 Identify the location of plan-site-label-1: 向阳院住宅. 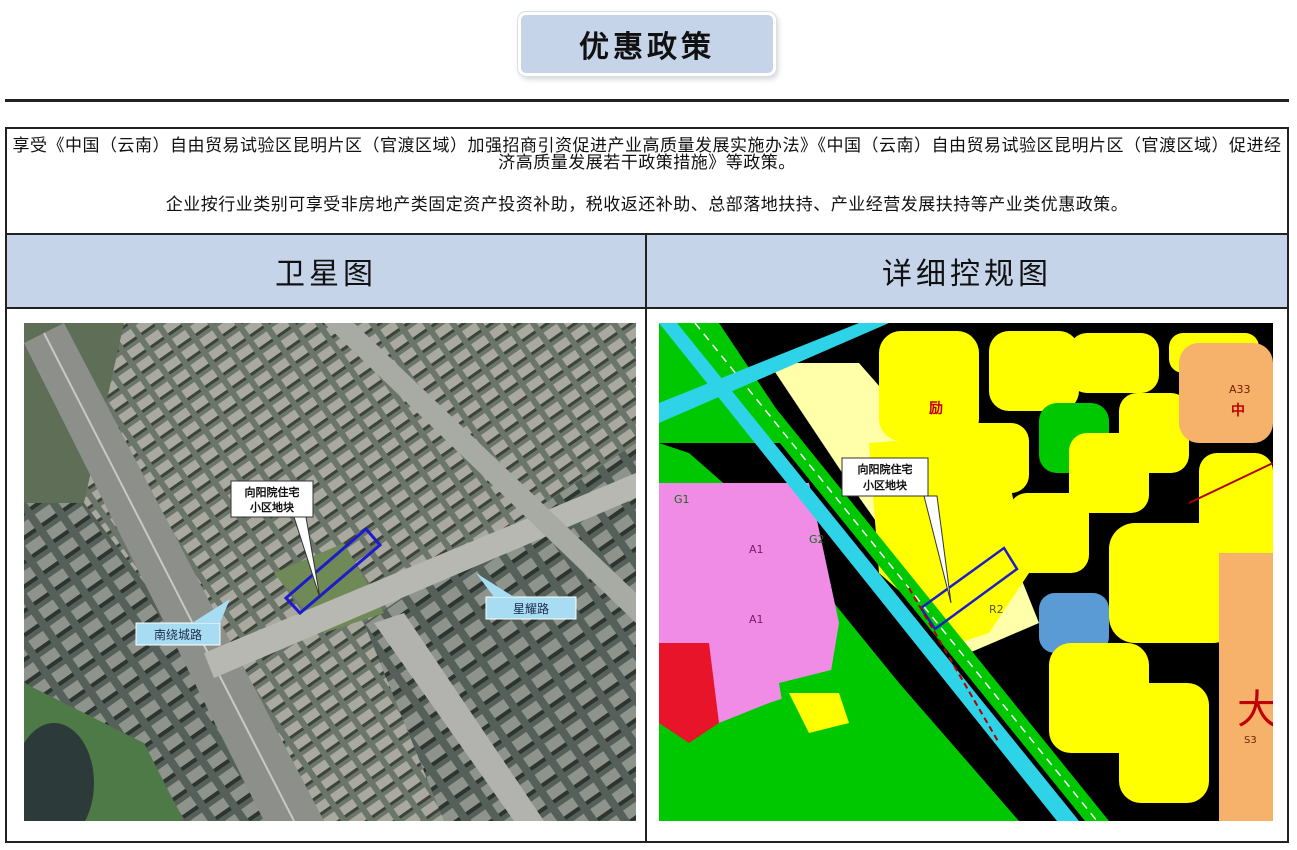
(885, 469).